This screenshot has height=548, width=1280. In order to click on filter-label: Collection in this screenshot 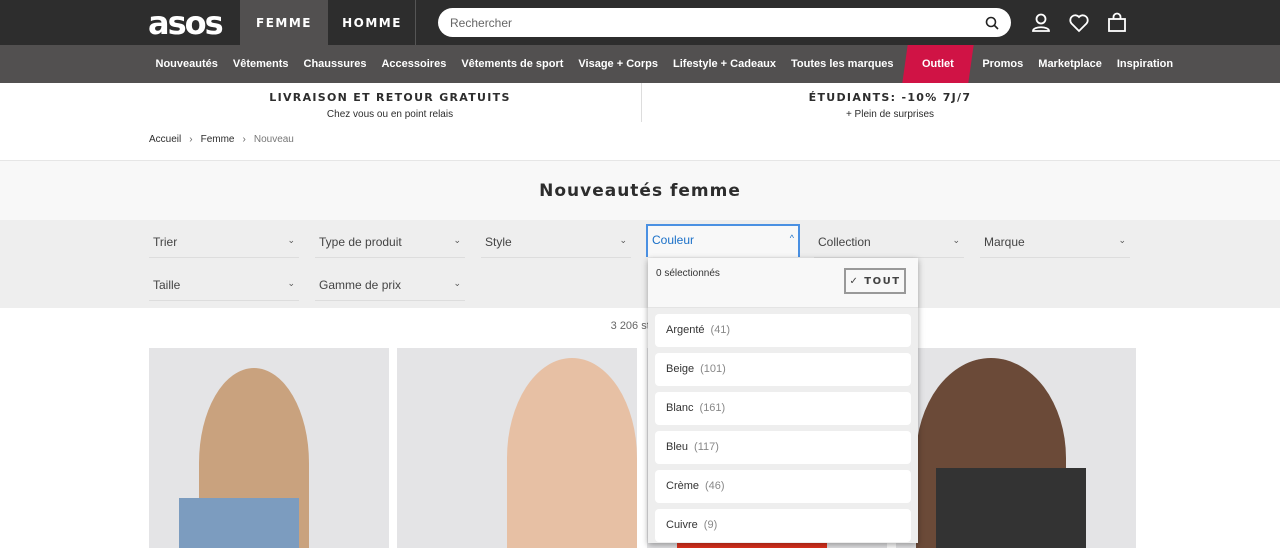, I will do `click(844, 242)`.